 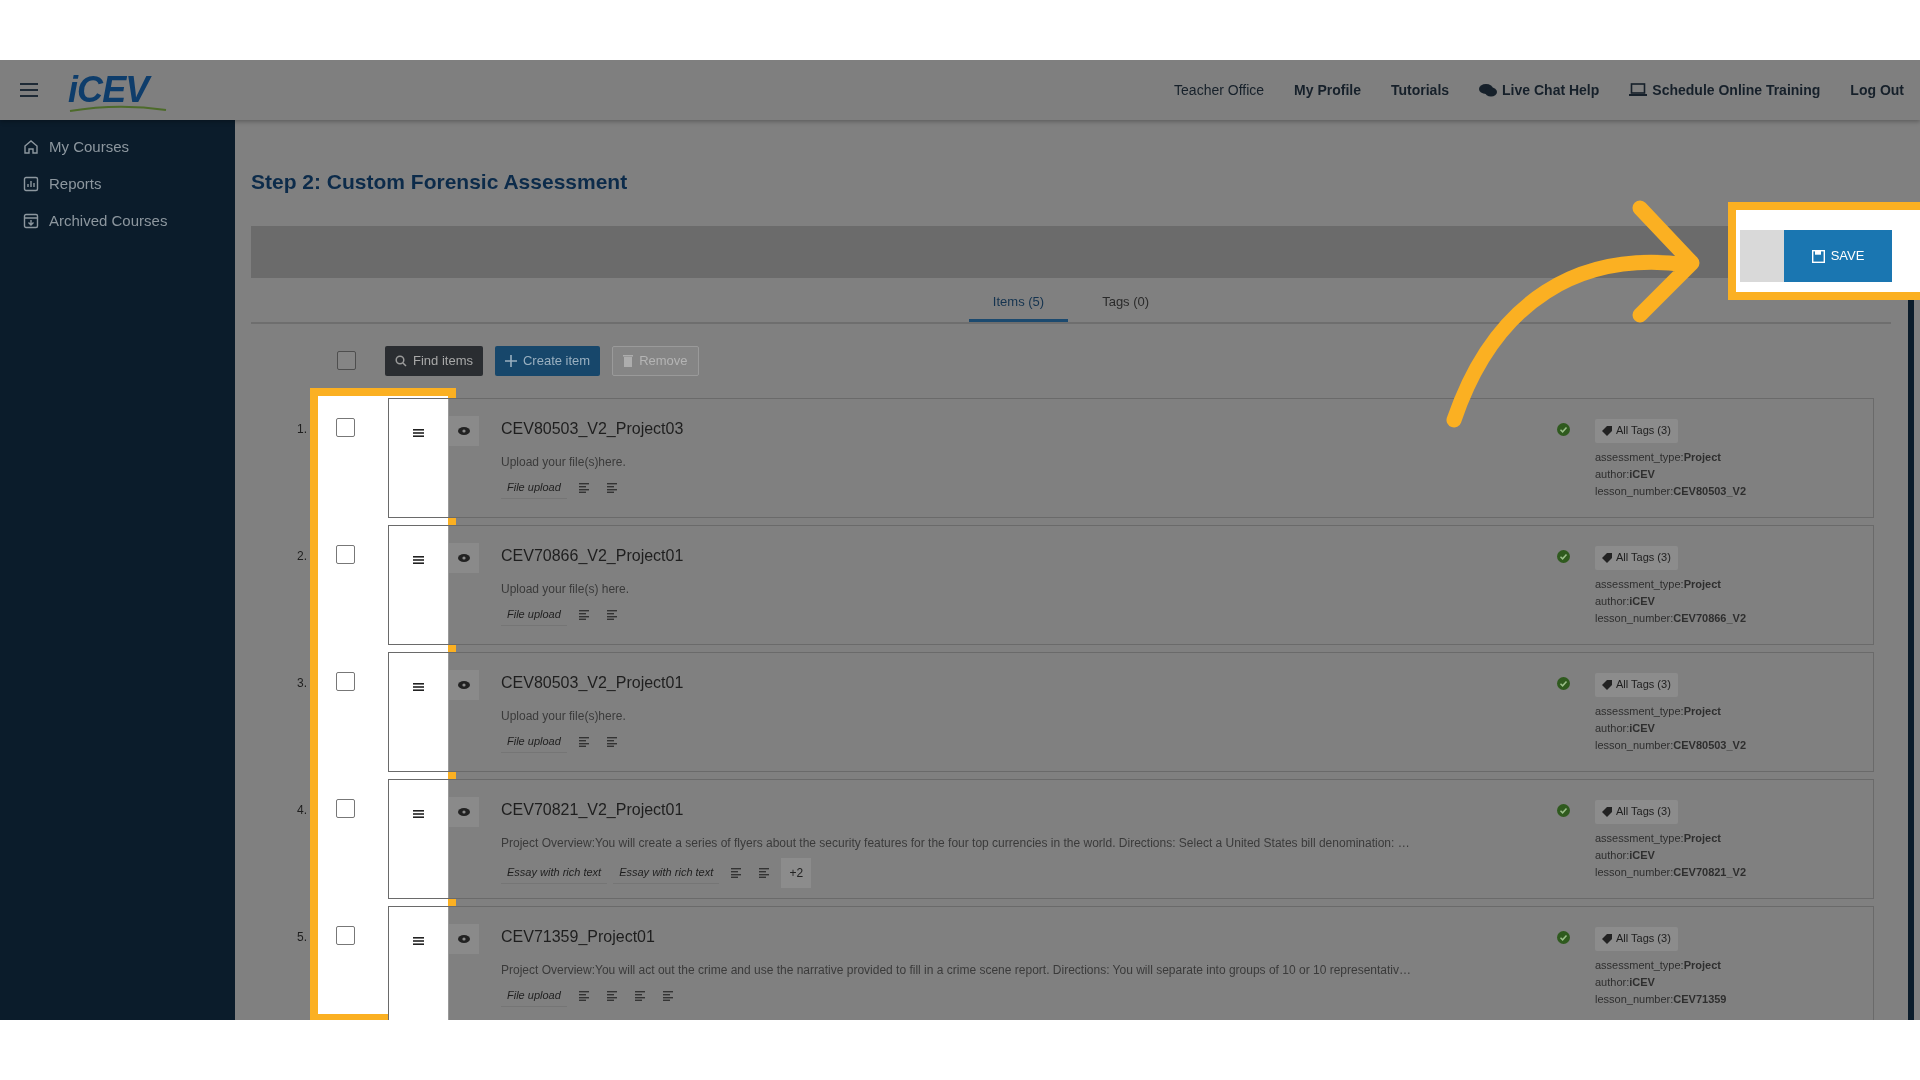 I want to click on tab: Tags (0), so click(x=1126, y=303).